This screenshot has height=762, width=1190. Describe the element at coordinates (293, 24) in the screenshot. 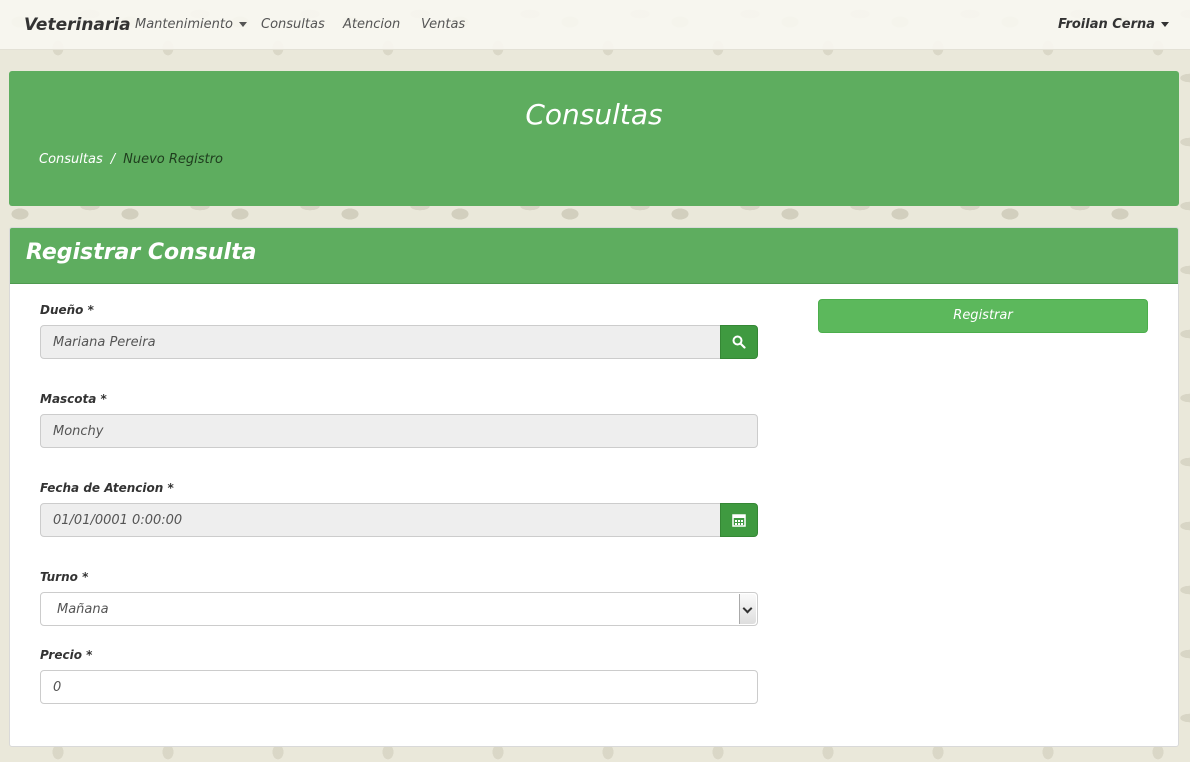

I see `nav-item-consultas: Consultas` at that location.